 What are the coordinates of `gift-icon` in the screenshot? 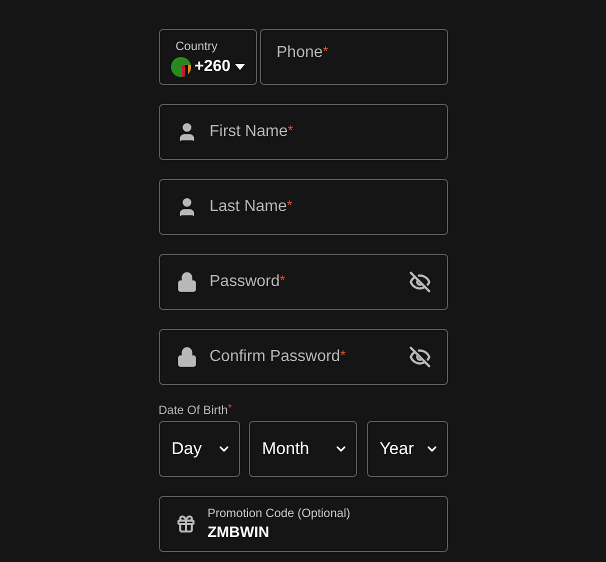 It's located at (186, 524).